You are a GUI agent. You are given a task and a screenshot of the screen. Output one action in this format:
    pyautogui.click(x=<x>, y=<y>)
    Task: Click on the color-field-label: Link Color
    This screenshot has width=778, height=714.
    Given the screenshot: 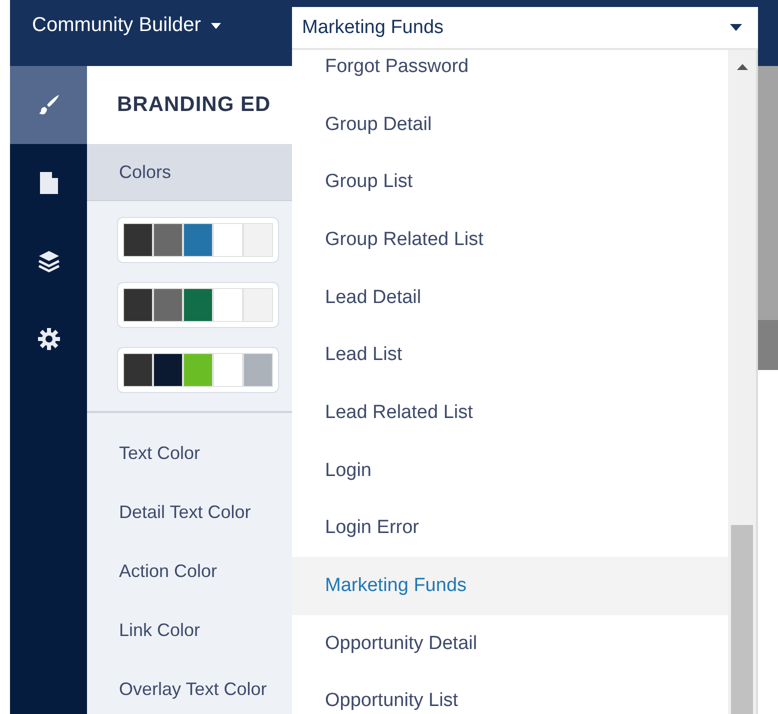 What is the action you would take?
    pyautogui.click(x=160, y=630)
    